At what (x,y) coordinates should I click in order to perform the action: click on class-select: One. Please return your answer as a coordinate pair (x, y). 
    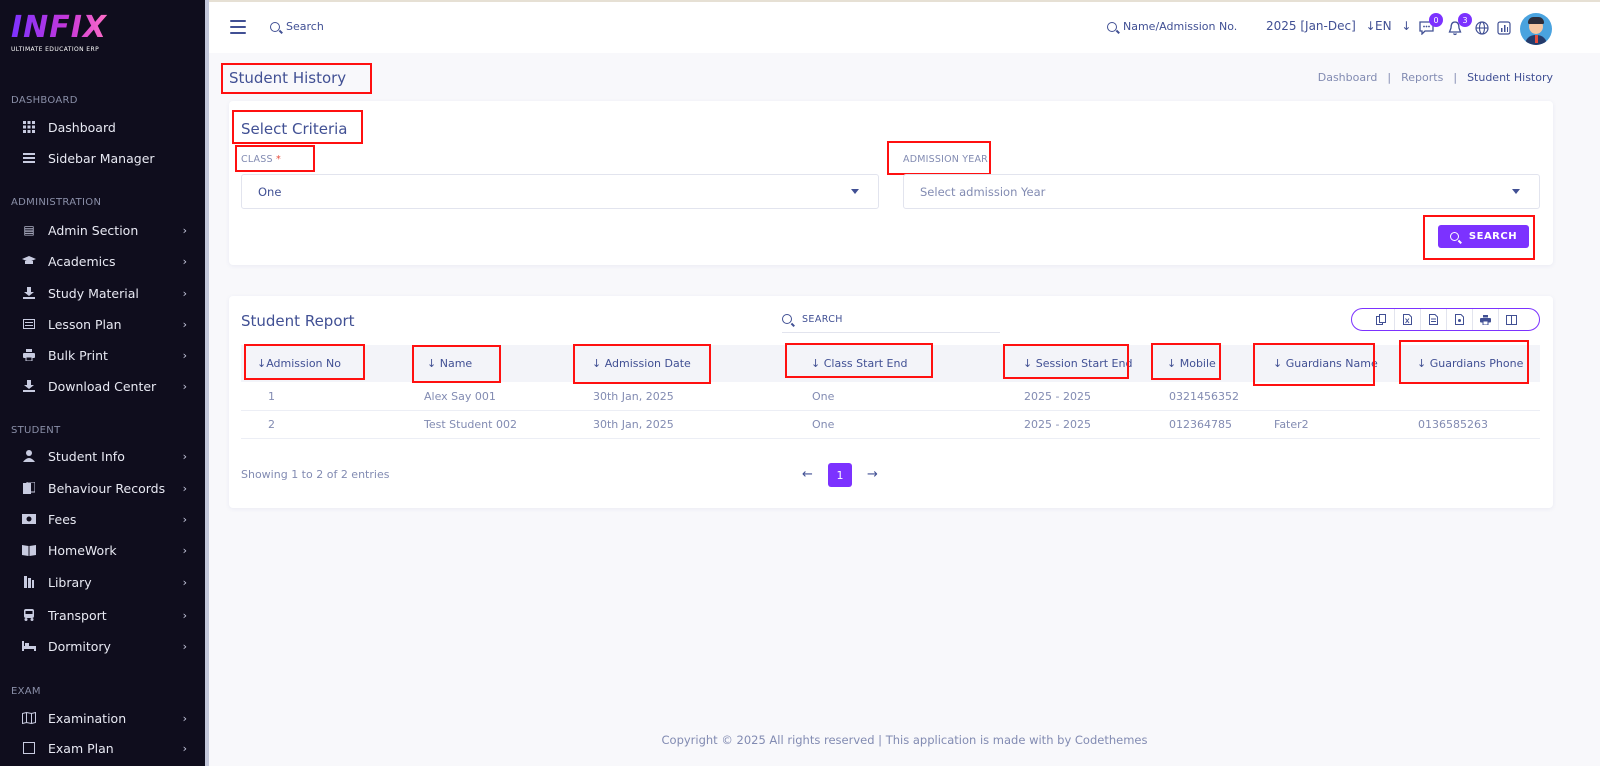
    Looking at the image, I should click on (560, 191).